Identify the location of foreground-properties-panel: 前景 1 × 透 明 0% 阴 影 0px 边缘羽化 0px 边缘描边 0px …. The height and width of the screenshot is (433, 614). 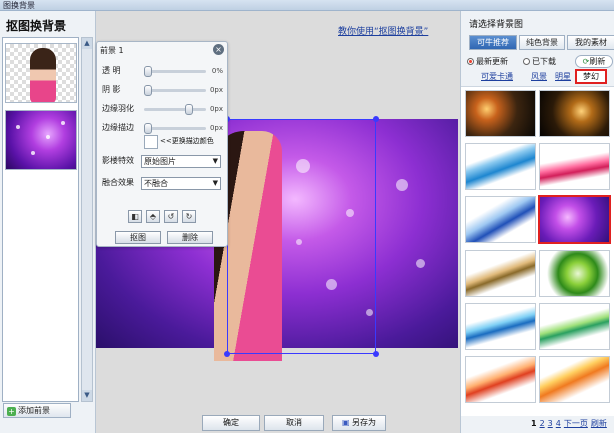
(162, 144).